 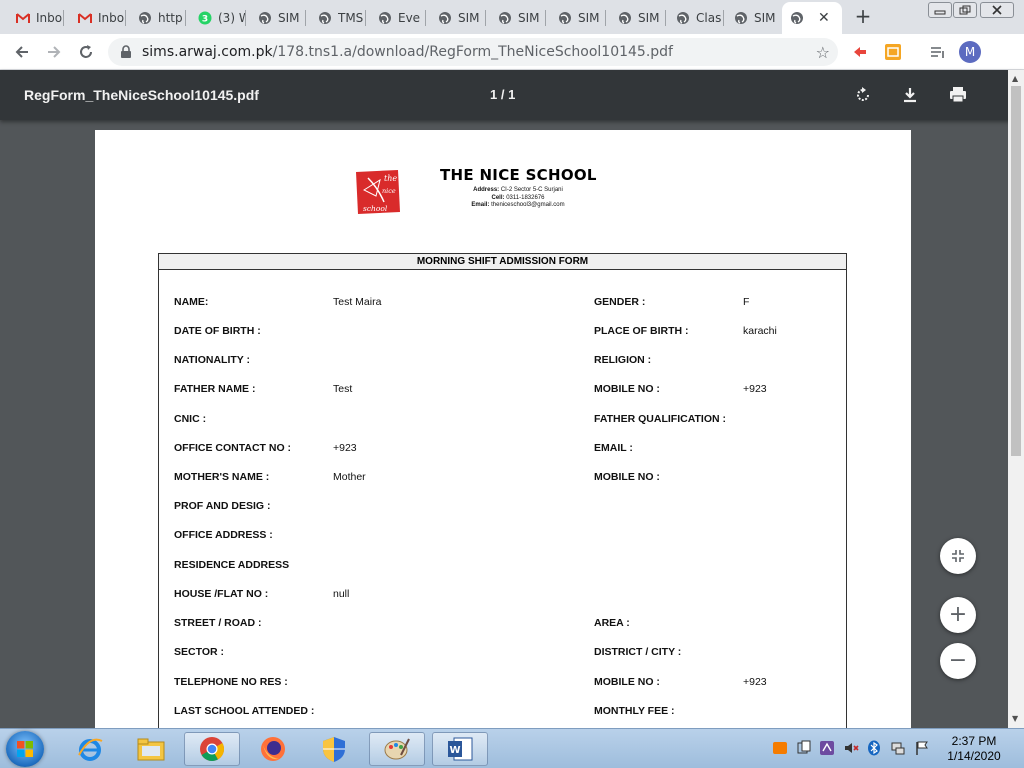 I want to click on mobile-value-3: +923, so click(x=755, y=682).